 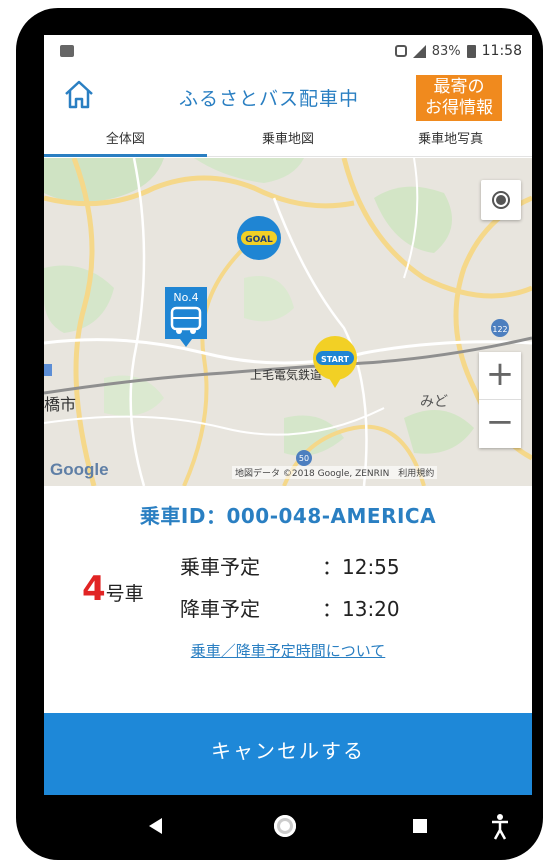 I want to click on zoom-controls: + −, so click(x=500, y=400).